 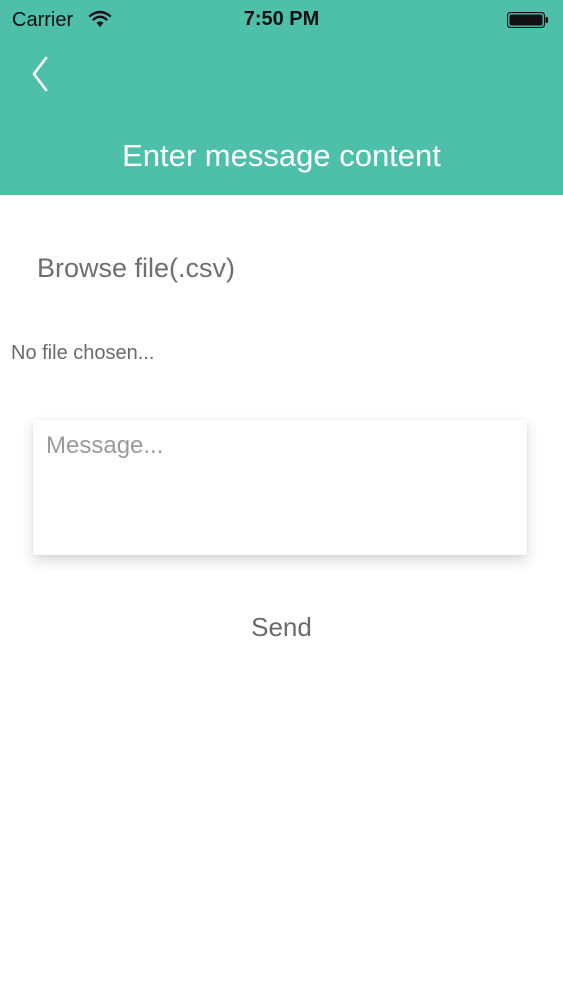 What do you see at coordinates (136, 268) in the screenshot?
I see `browse-file-button: Browse file(.csv)` at bounding box center [136, 268].